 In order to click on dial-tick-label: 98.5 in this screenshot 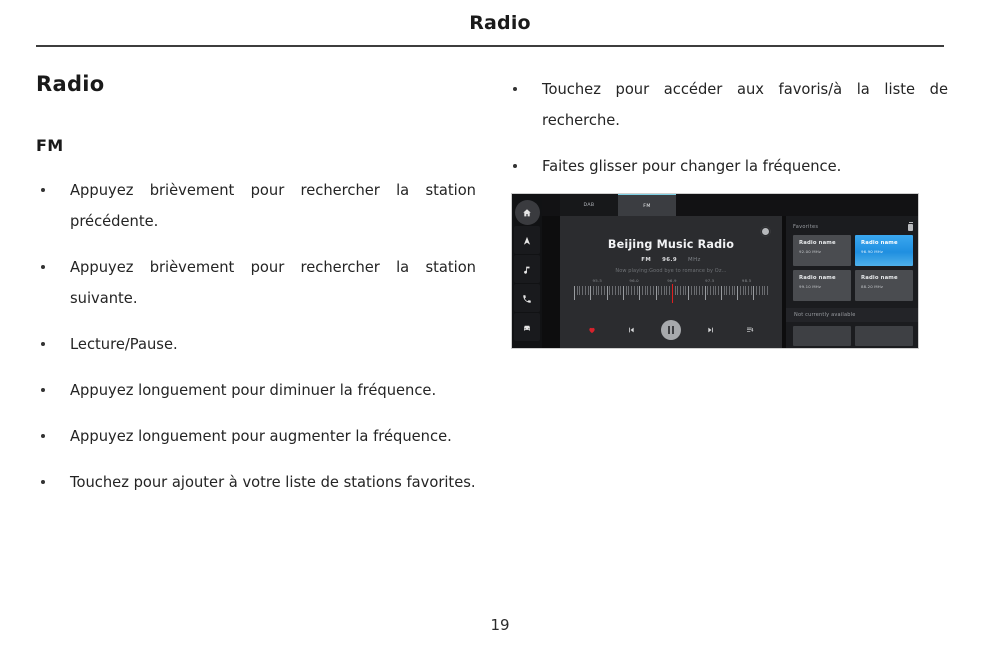, I will do `click(746, 280)`.